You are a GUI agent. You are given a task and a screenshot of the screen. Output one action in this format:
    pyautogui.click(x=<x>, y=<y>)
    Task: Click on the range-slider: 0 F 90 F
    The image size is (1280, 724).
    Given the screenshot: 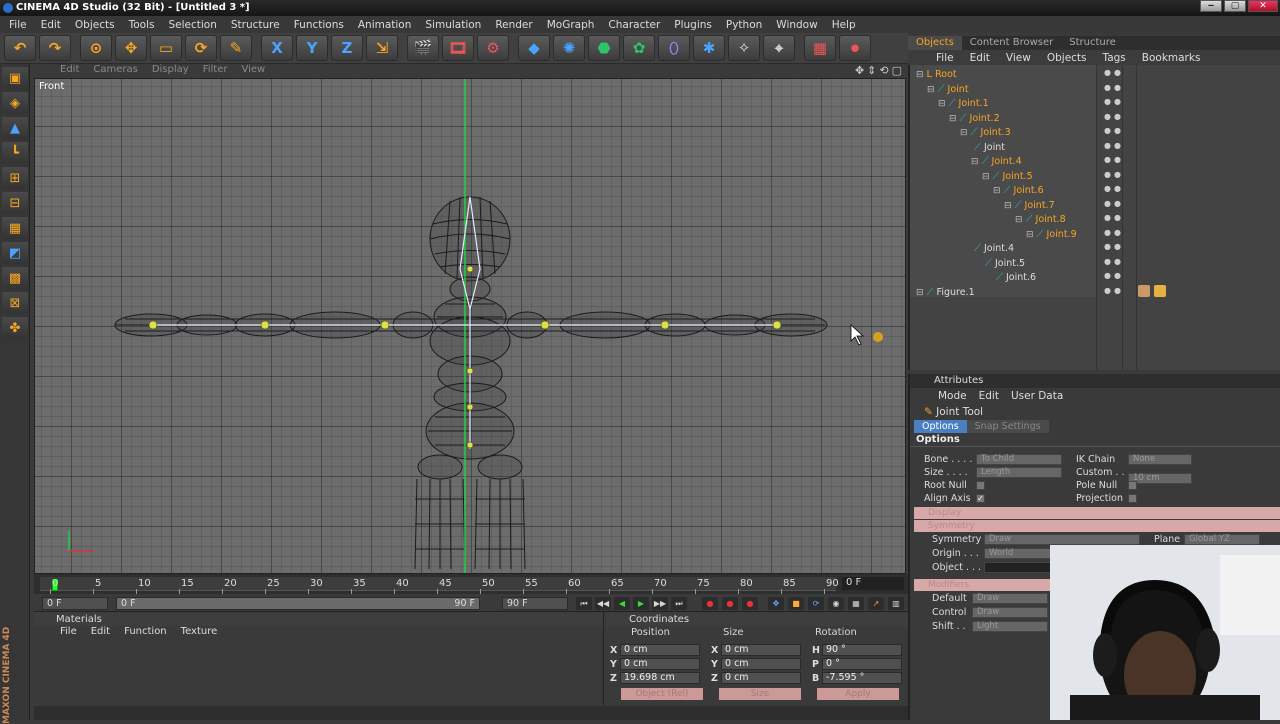 What is the action you would take?
    pyautogui.click(x=298, y=603)
    